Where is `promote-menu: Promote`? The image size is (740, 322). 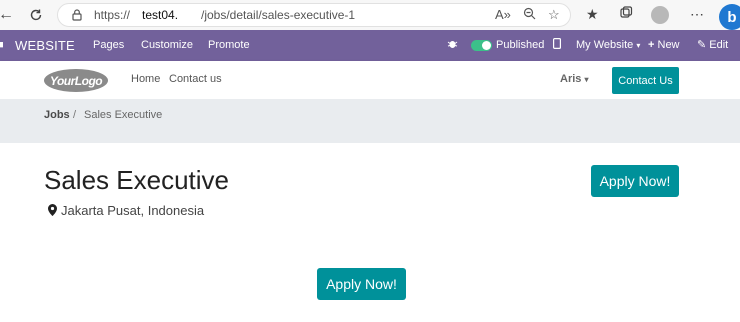 promote-menu: Promote is located at coordinates (229, 45).